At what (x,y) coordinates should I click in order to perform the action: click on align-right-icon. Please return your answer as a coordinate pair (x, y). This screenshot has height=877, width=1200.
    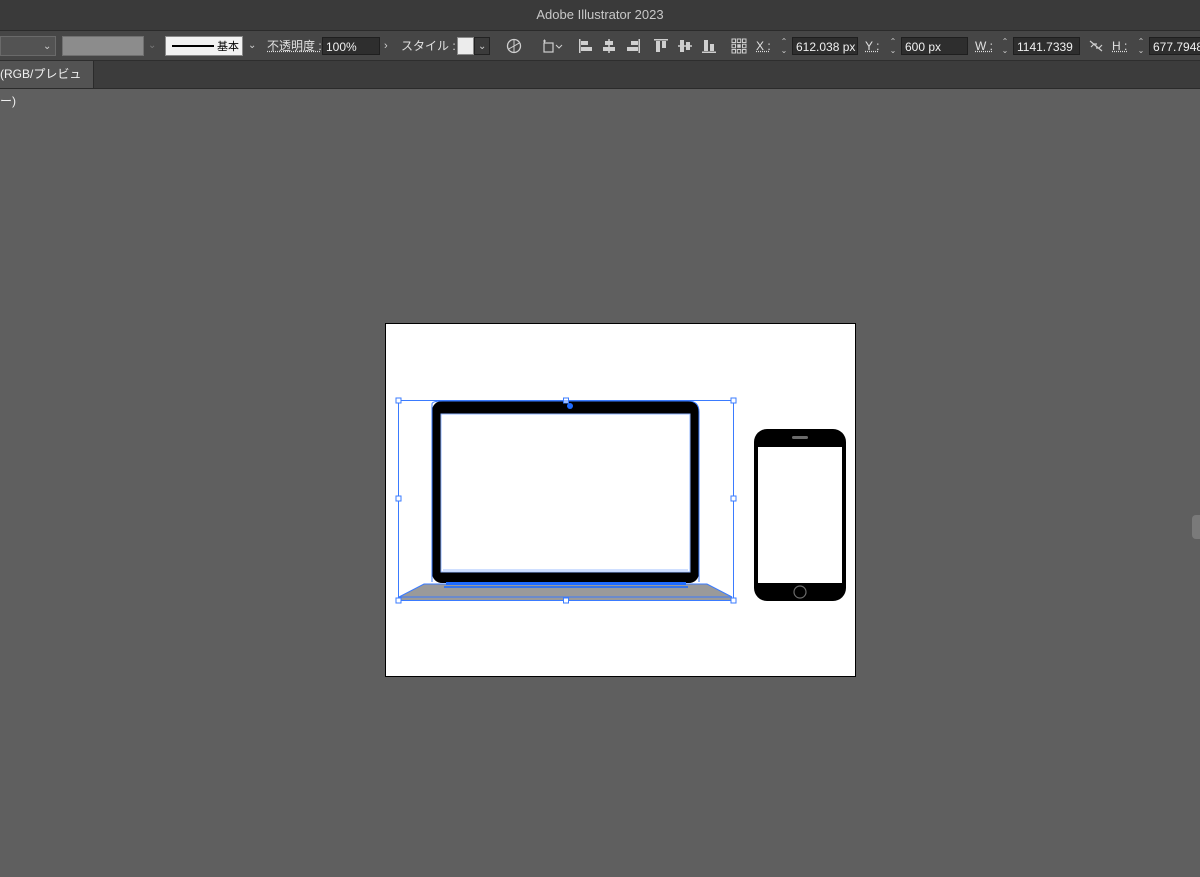
    Looking at the image, I should click on (633, 46).